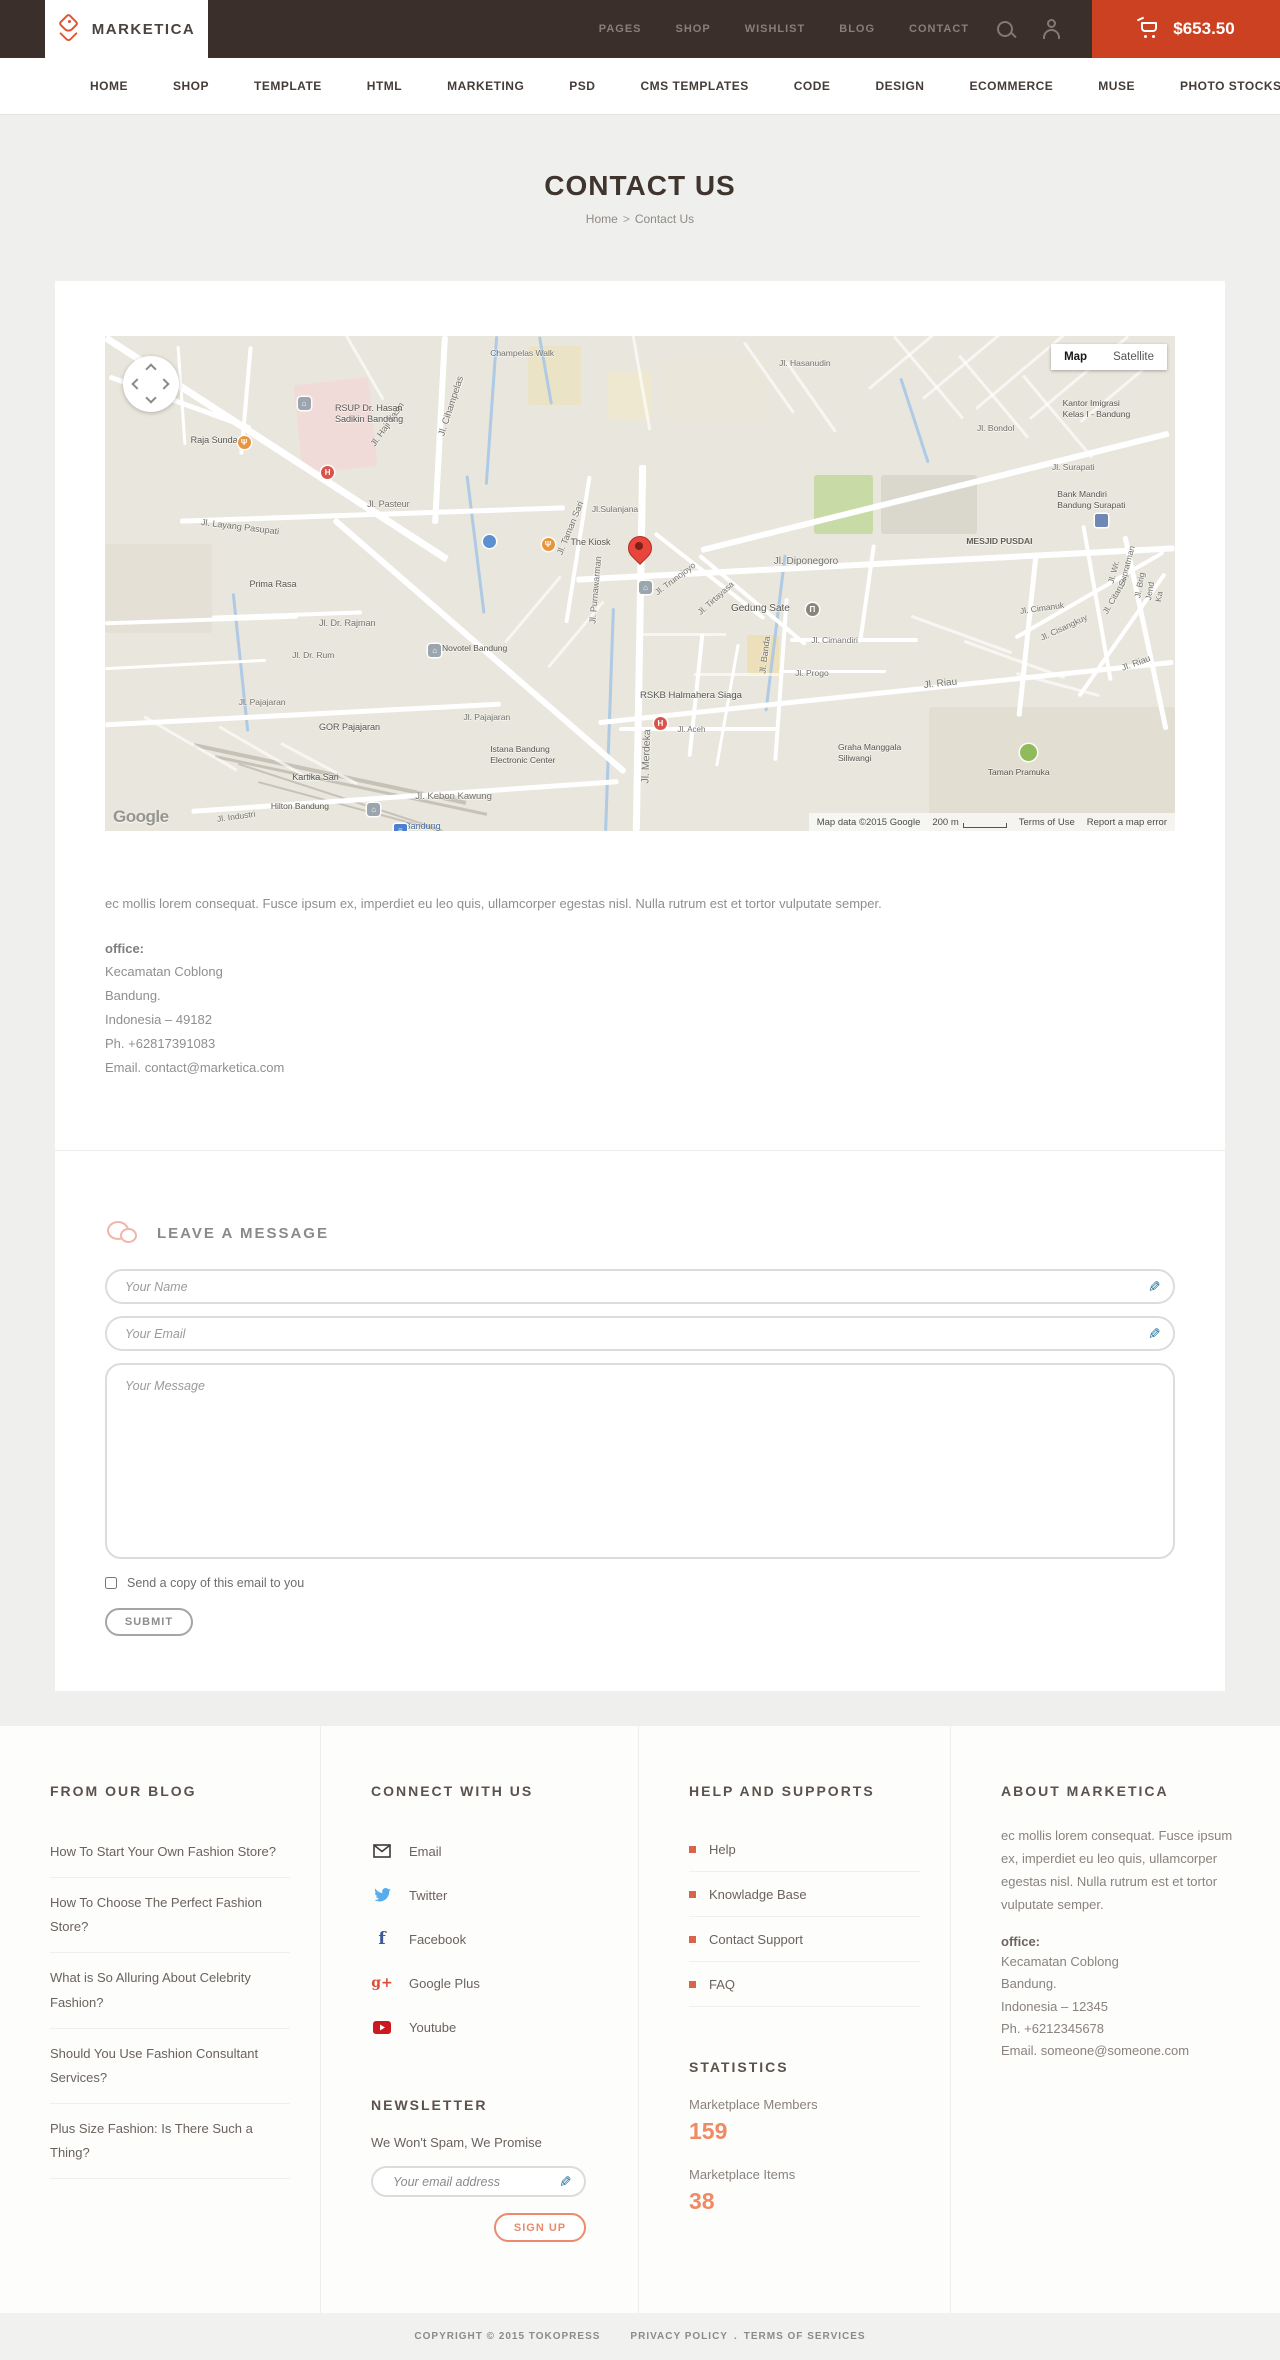 This screenshot has width=1280, height=2360. I want to click on map-label: GOR Pajajaran, so click(350, 727).